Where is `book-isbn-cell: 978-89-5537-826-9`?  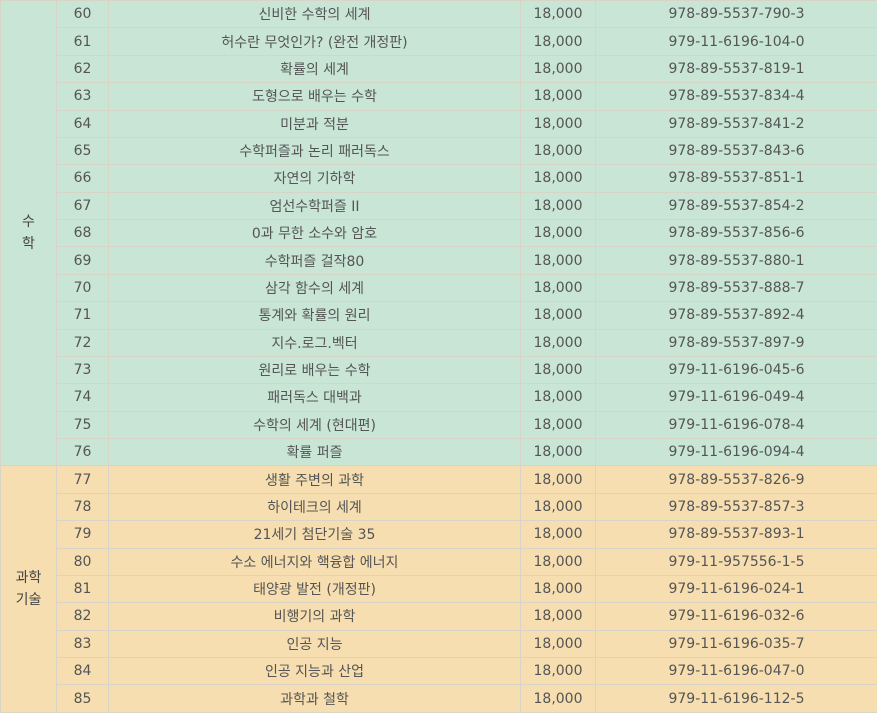
book-isbn-cell: 978-89-5537-826-9 is located at coordinates (736, 479).